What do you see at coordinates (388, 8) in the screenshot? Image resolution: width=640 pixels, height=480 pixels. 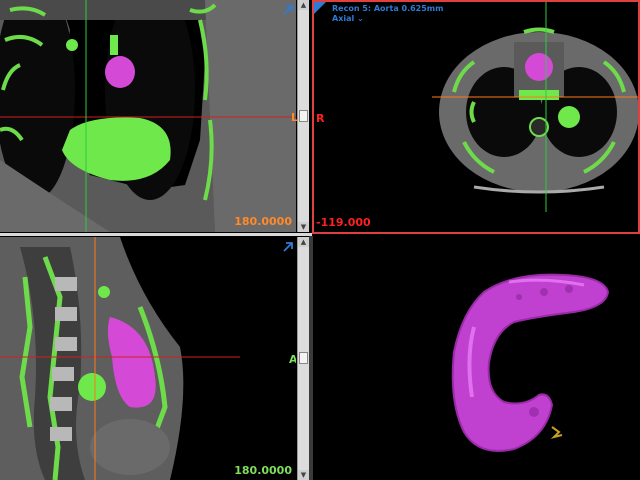 I see `axial-series-title: Recon 5: Aorta 0.625mm` at bounding box center [388, 8].